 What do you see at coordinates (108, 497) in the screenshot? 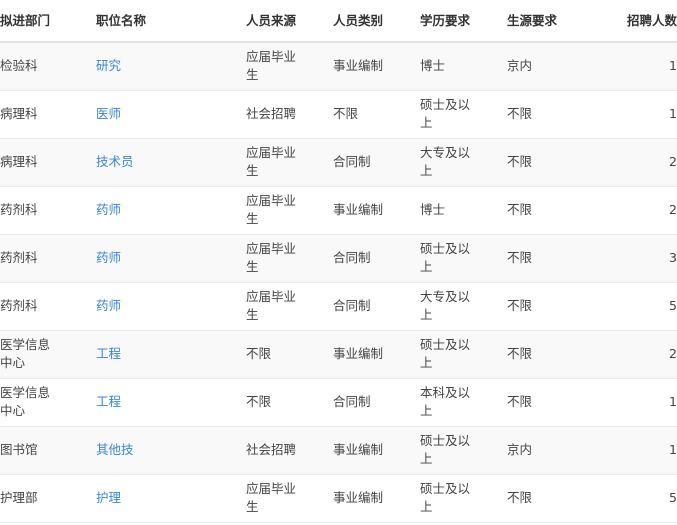
I see `position-link: 护理` at bounding box center [108, 497].